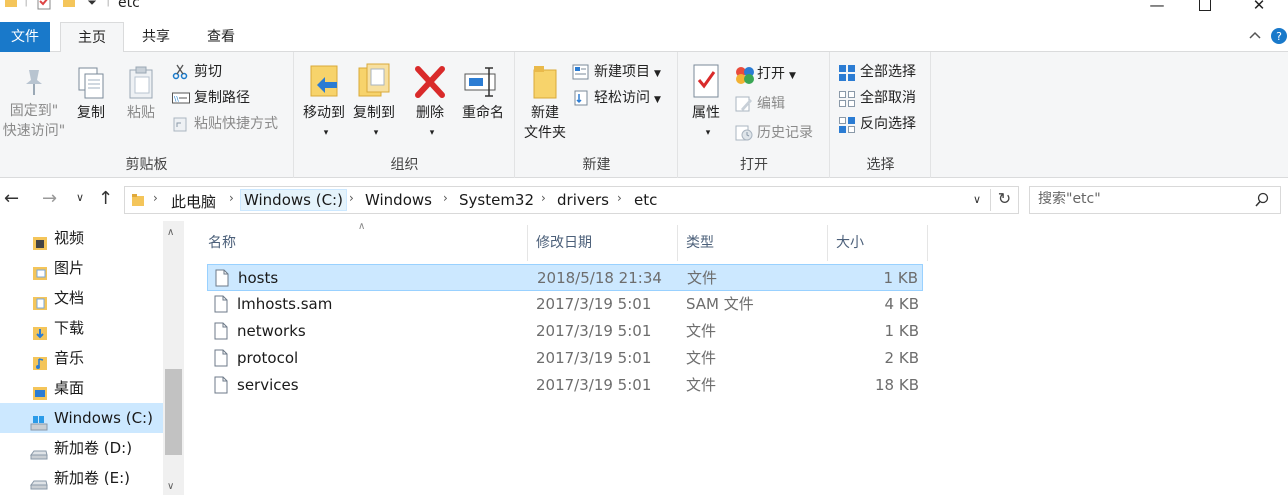 The width and height of the screenshot is (1288, 501). Describe the element at coordinates (753, 243) in the screenshot. I see `column-header-type: 类型` at that location.